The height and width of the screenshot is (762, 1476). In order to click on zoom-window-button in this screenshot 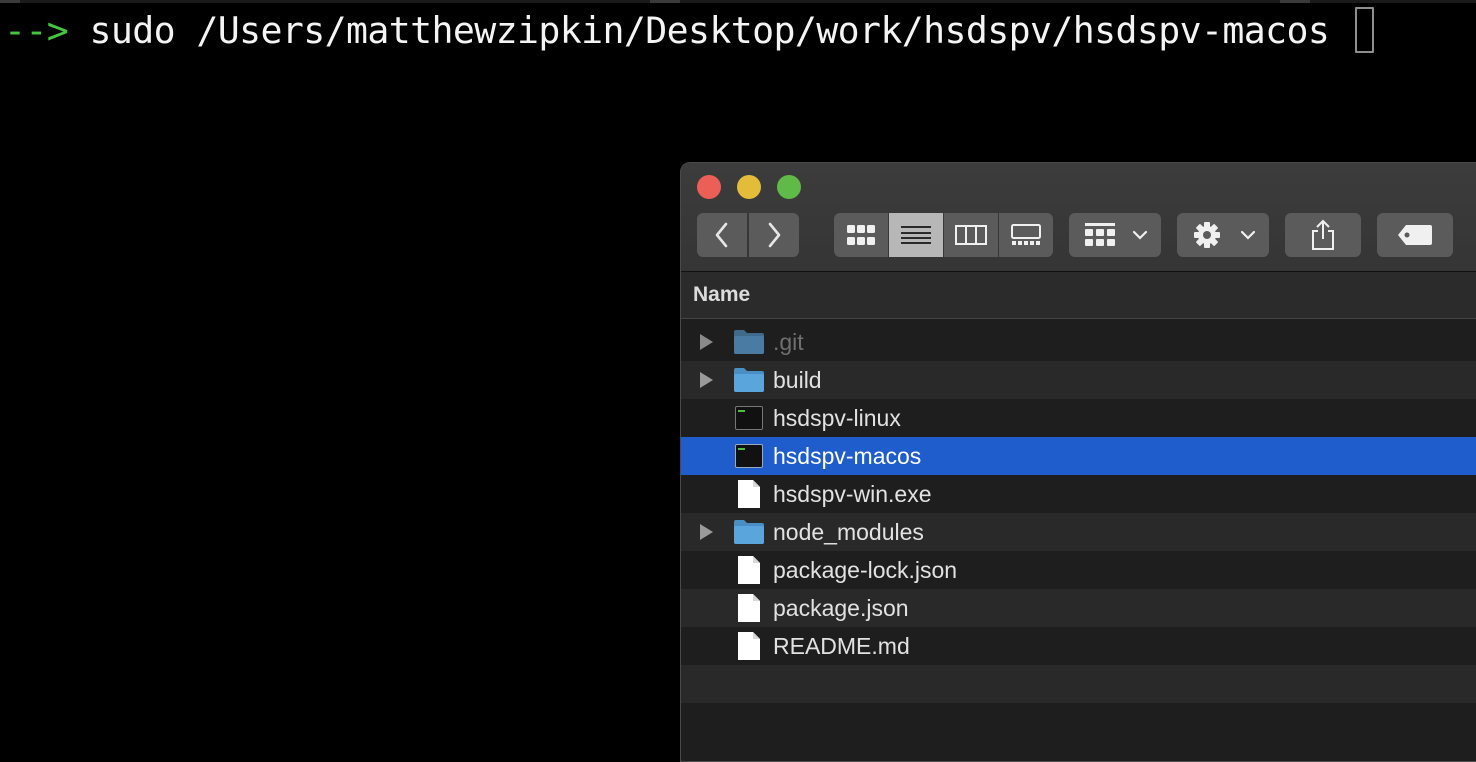, I will do `click(789, 187)`.